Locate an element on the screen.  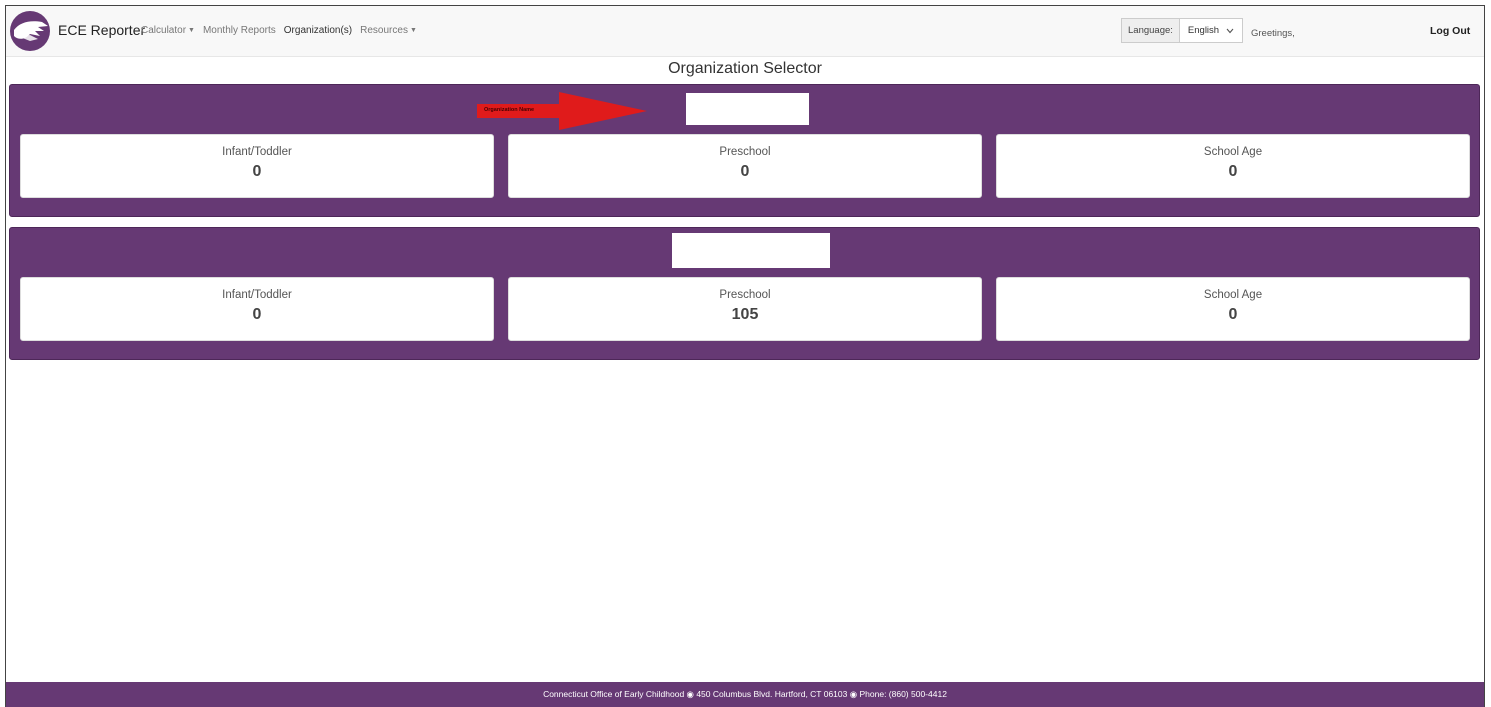
card-value: 105 is located at coordinates (745, 314).